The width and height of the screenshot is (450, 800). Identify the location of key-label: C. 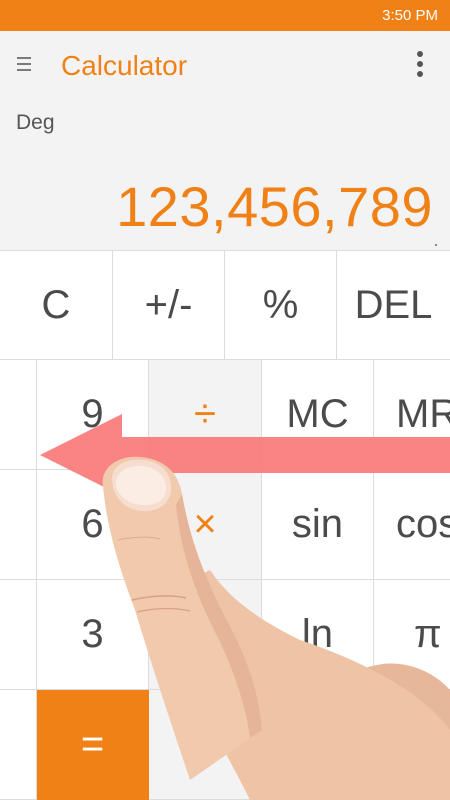
(56, 304).